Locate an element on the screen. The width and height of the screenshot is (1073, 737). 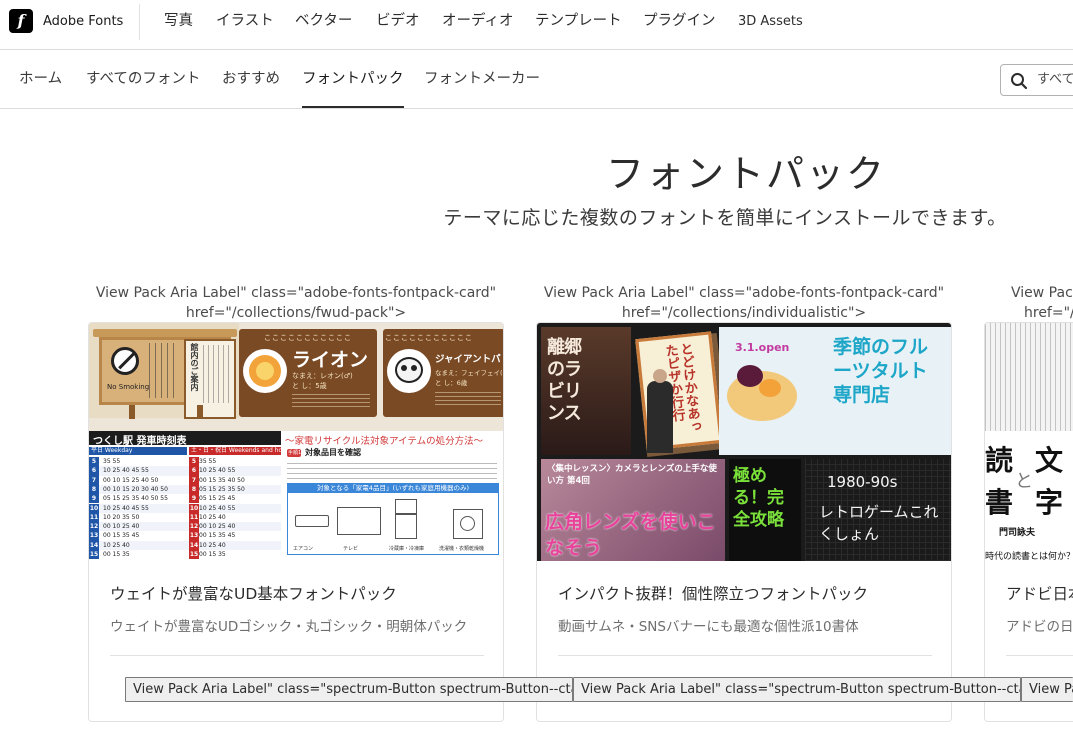
timetable-holiday-hour: 11 is located at coordinates (194, 517).